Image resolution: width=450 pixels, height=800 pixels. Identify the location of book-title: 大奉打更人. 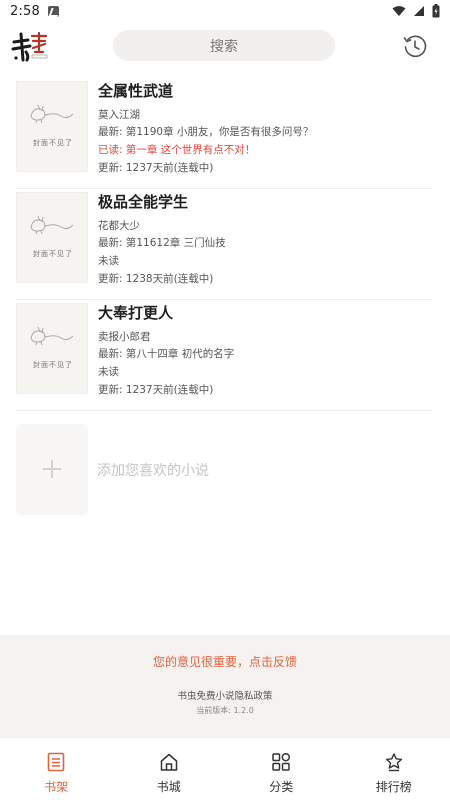
(136, 313).